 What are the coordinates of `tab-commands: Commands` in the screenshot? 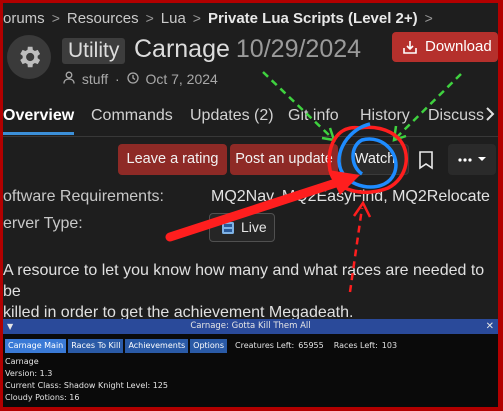 It's located at (132, 118).